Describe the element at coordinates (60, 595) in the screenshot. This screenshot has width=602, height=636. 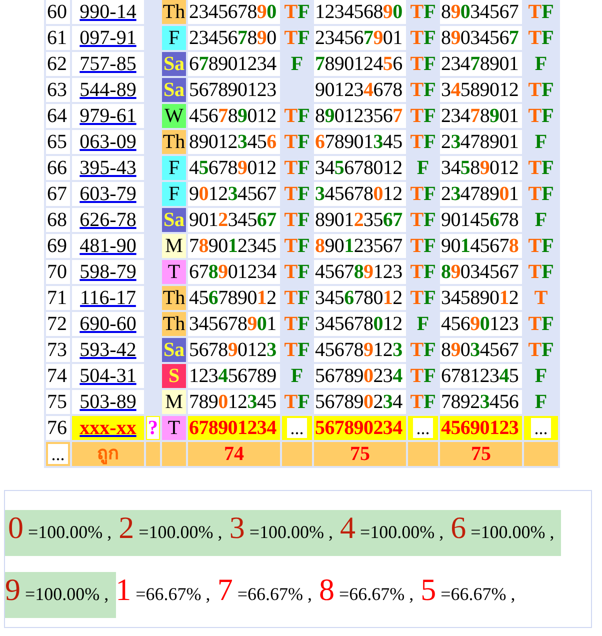
I see `digit-stat: 9=100.00% ,` at that location.